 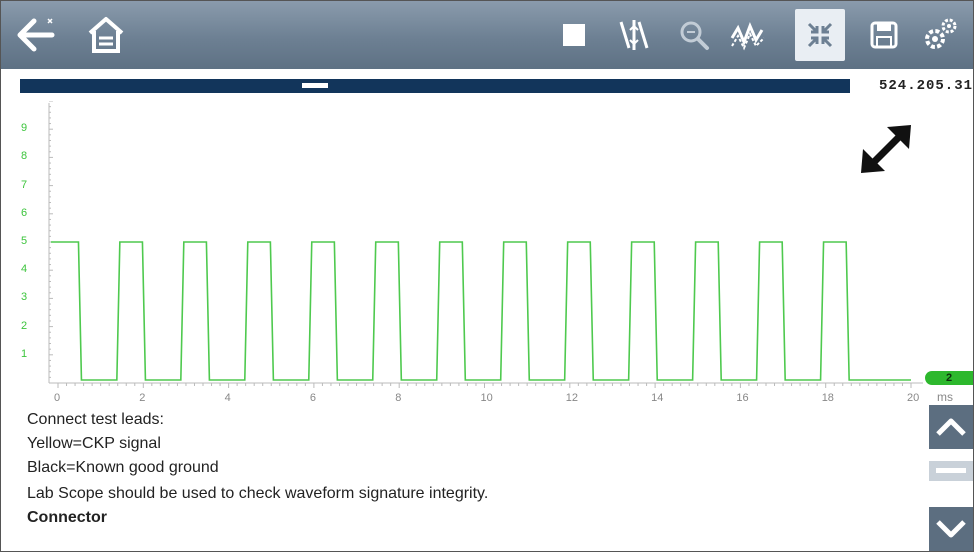 What do you see at coordinates (24, 156) in the screenshot?
I see `y-tick-label: 8` at bounding box center [24, 156].